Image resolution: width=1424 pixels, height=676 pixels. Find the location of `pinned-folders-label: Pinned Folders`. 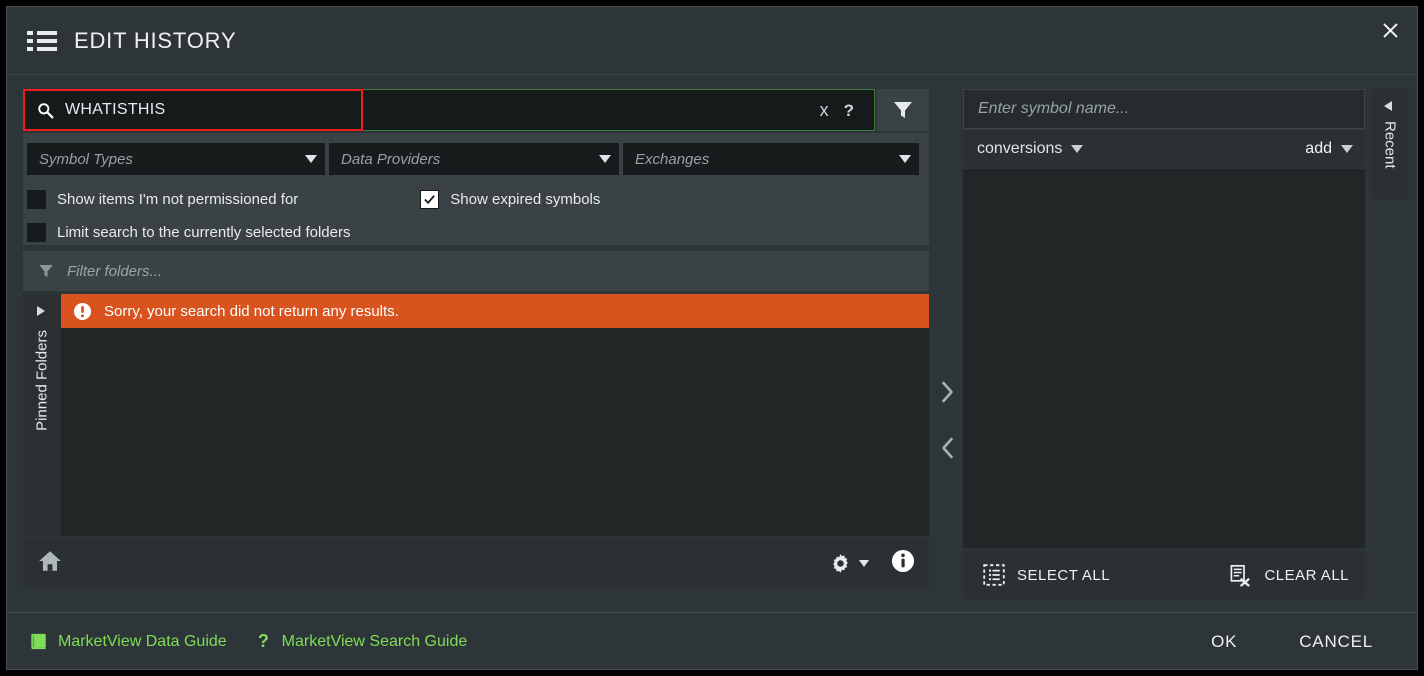

pinned-folders-label: Pinned Folders is located at coordinates (42, 380).